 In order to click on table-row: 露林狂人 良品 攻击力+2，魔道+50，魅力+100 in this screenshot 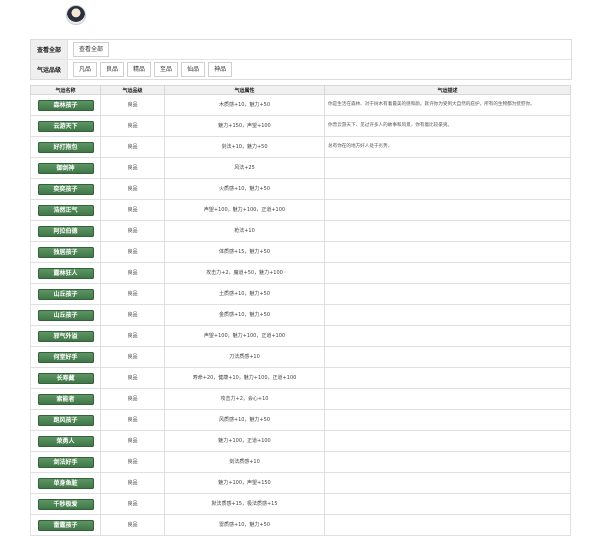, I will do `click(300, 273)`.